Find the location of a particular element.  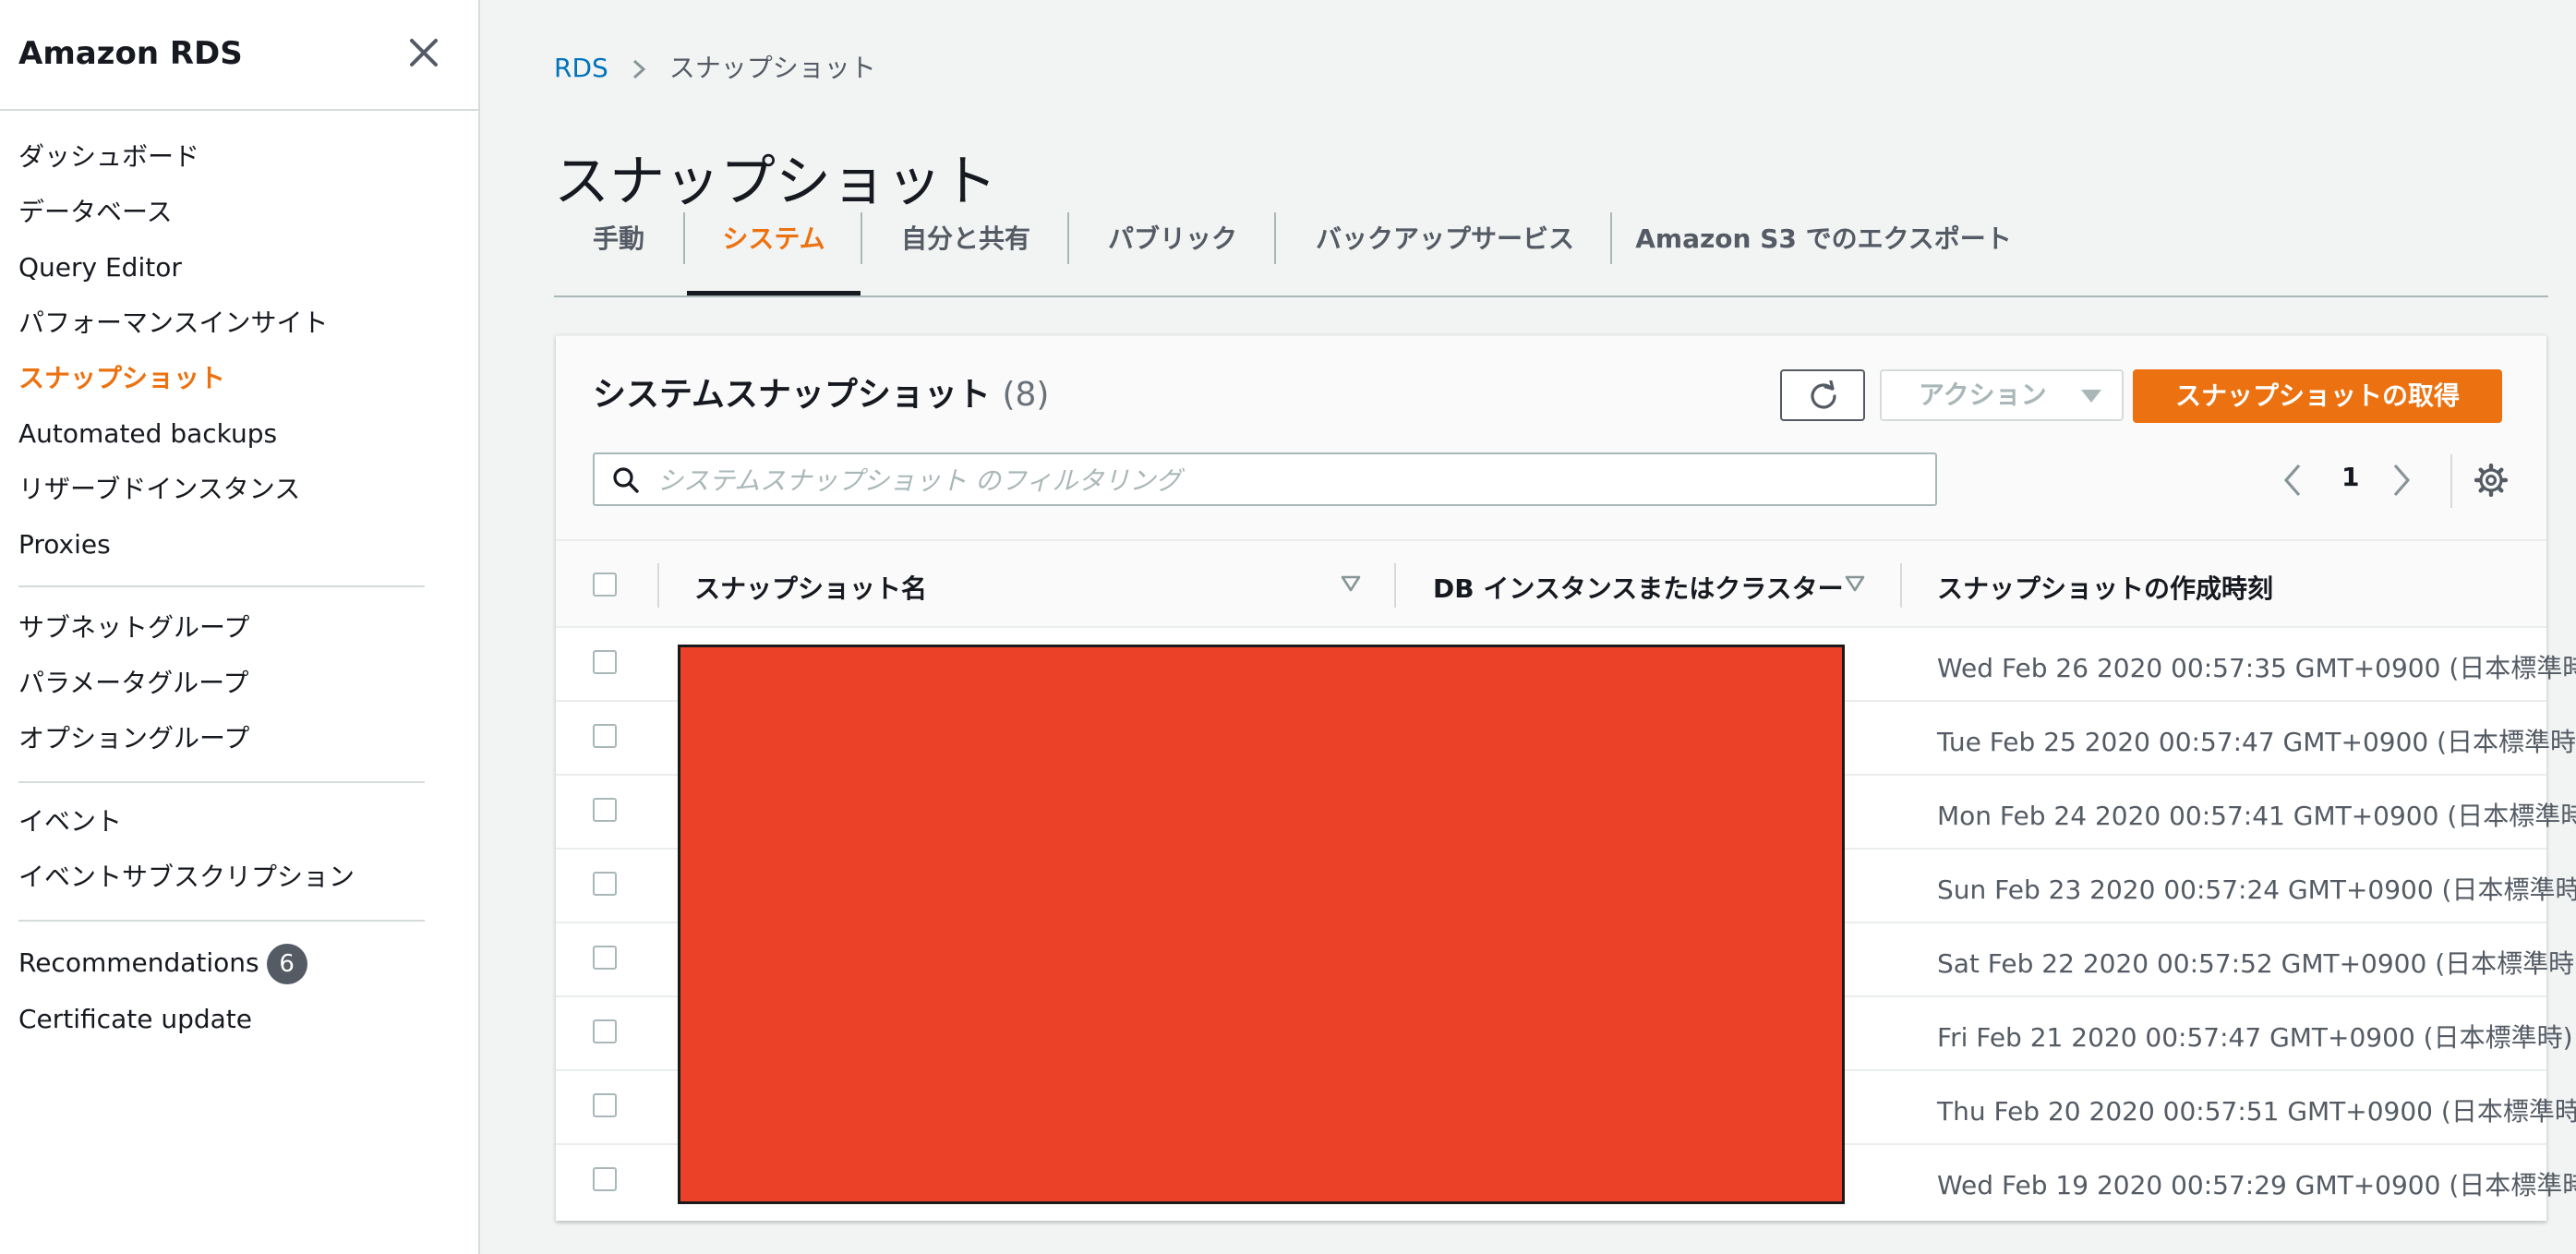

select-all-checkbox is located at coordinates (605, 585).